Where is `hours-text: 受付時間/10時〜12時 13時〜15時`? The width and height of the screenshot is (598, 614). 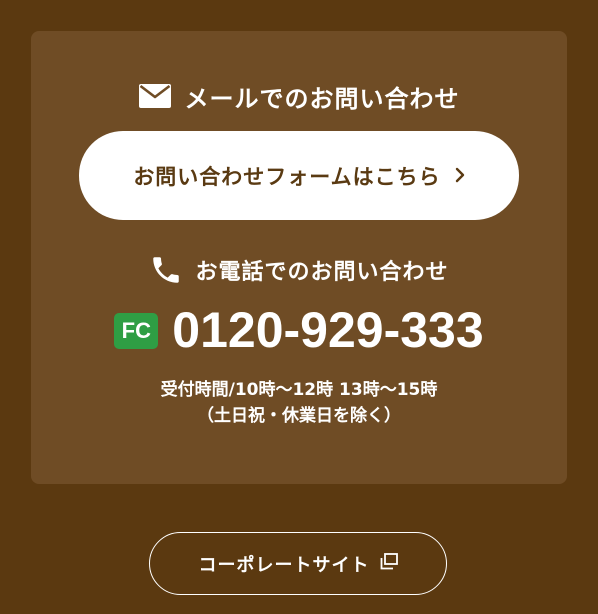
hours-text: 受付時間/10時〜12時 13時〜15時 is located at coordinates (299, 390).